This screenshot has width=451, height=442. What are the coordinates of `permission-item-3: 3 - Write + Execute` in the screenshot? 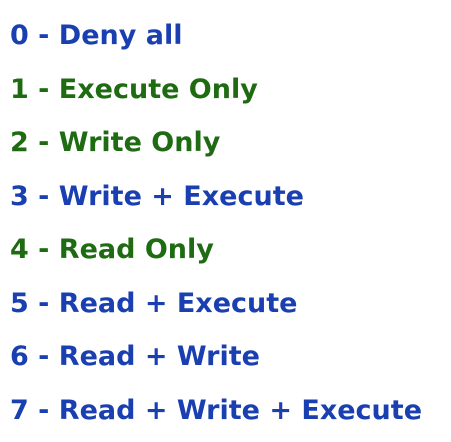 It's located at (216, 202).